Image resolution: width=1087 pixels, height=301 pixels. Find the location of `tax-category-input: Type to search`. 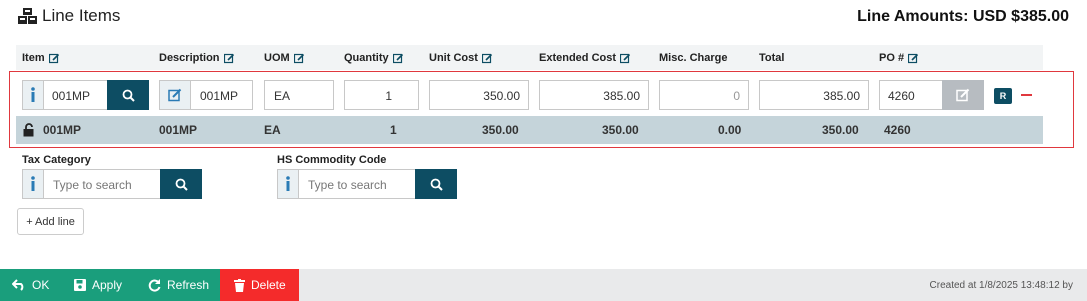

tax-category-input: Type to search is located at coordinates (102, 184).